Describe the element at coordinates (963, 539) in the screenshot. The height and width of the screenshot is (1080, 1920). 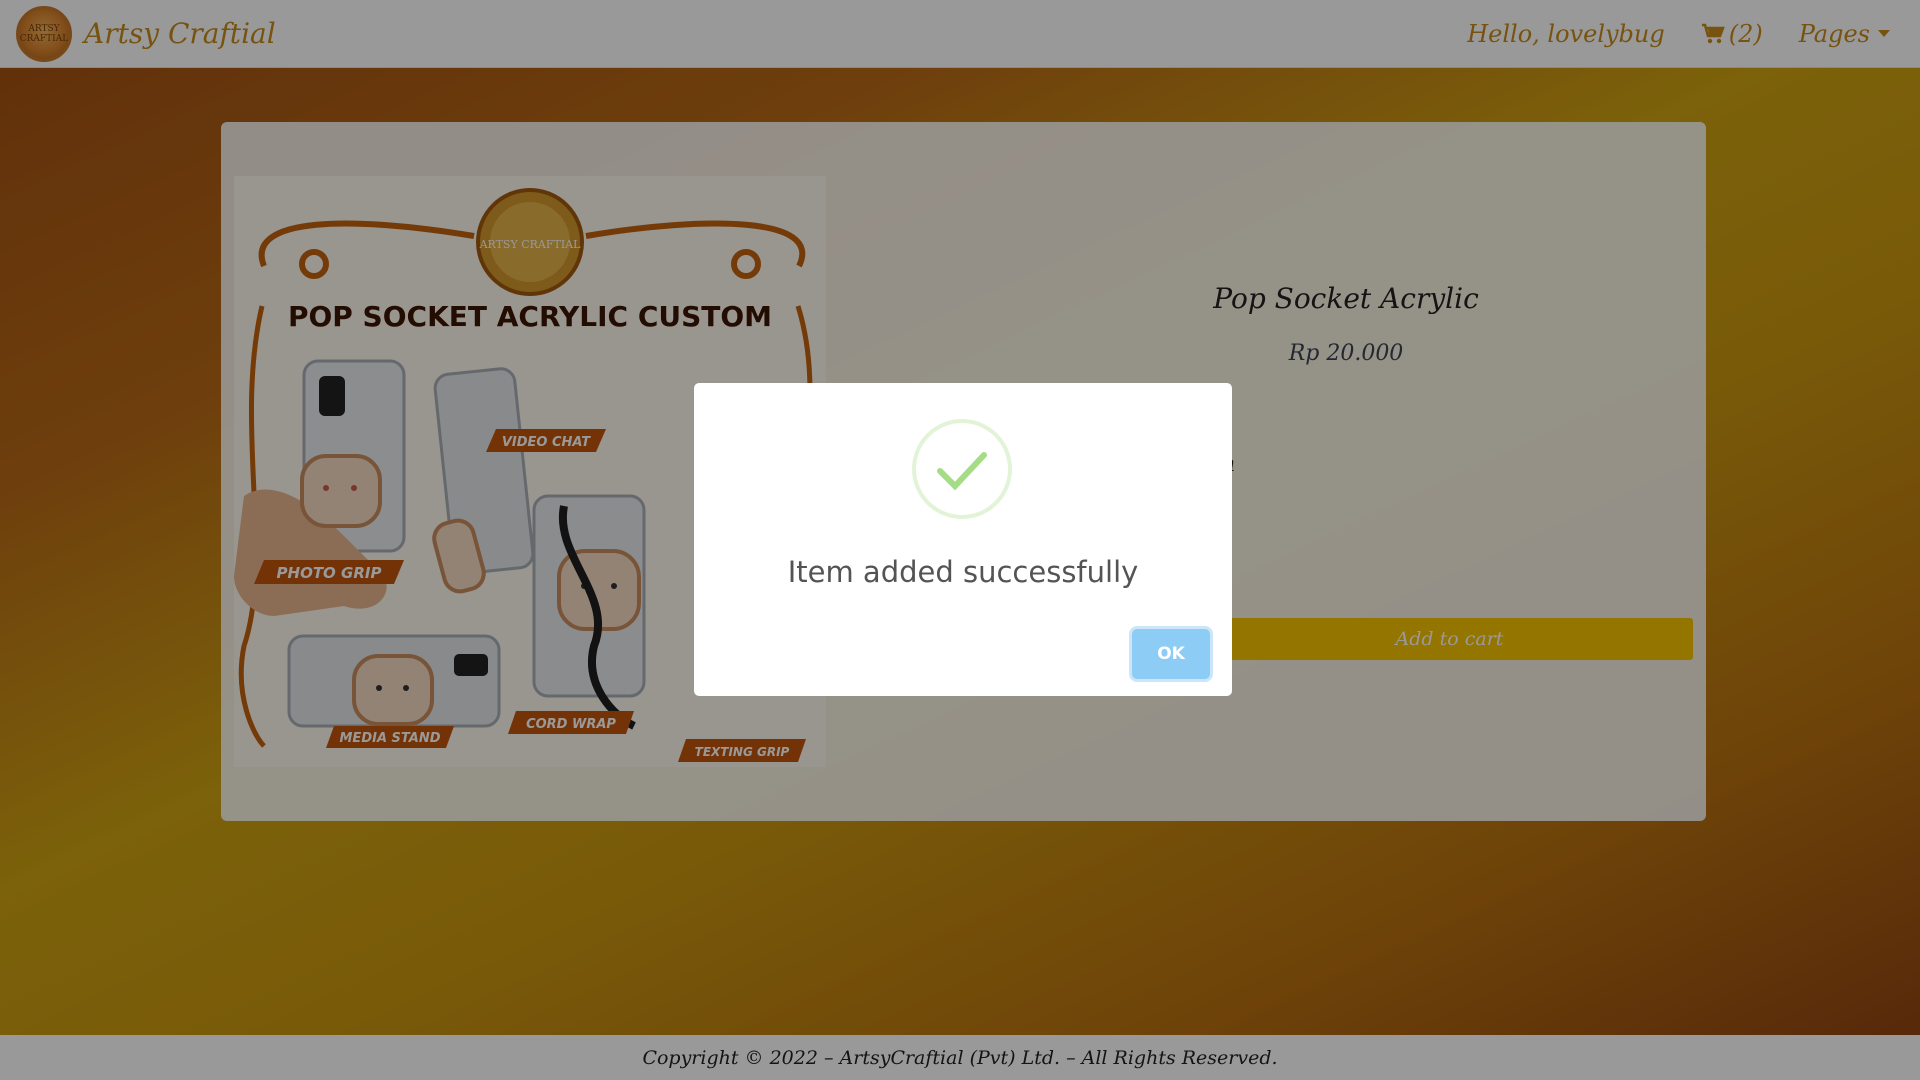
I see `success-dialog: Item added successfully OK` at that location.